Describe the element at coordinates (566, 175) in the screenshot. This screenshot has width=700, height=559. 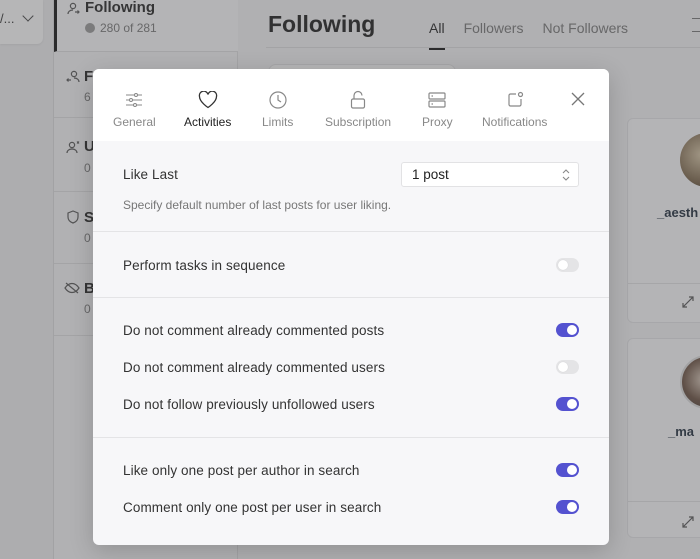
I see `chevron-updown-icon` at that location.